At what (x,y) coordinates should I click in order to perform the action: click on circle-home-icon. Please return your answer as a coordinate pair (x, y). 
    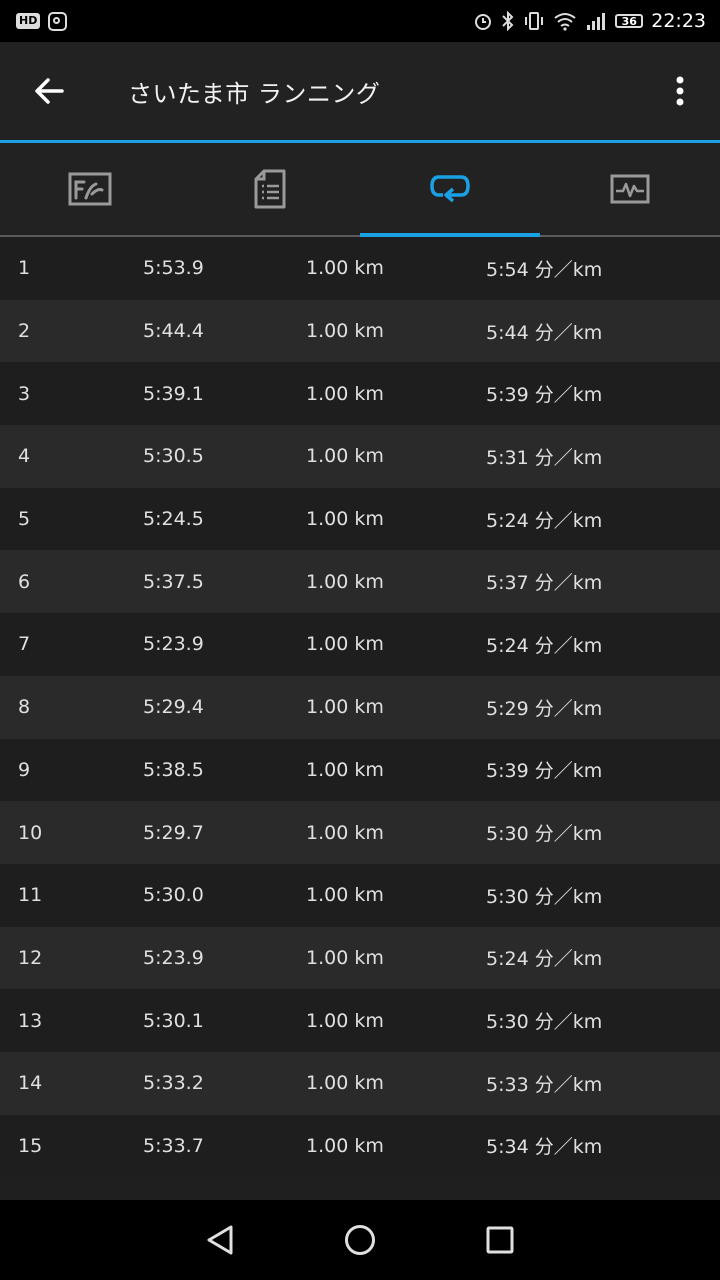
    Looking at the image, I should click on (360, 1240).